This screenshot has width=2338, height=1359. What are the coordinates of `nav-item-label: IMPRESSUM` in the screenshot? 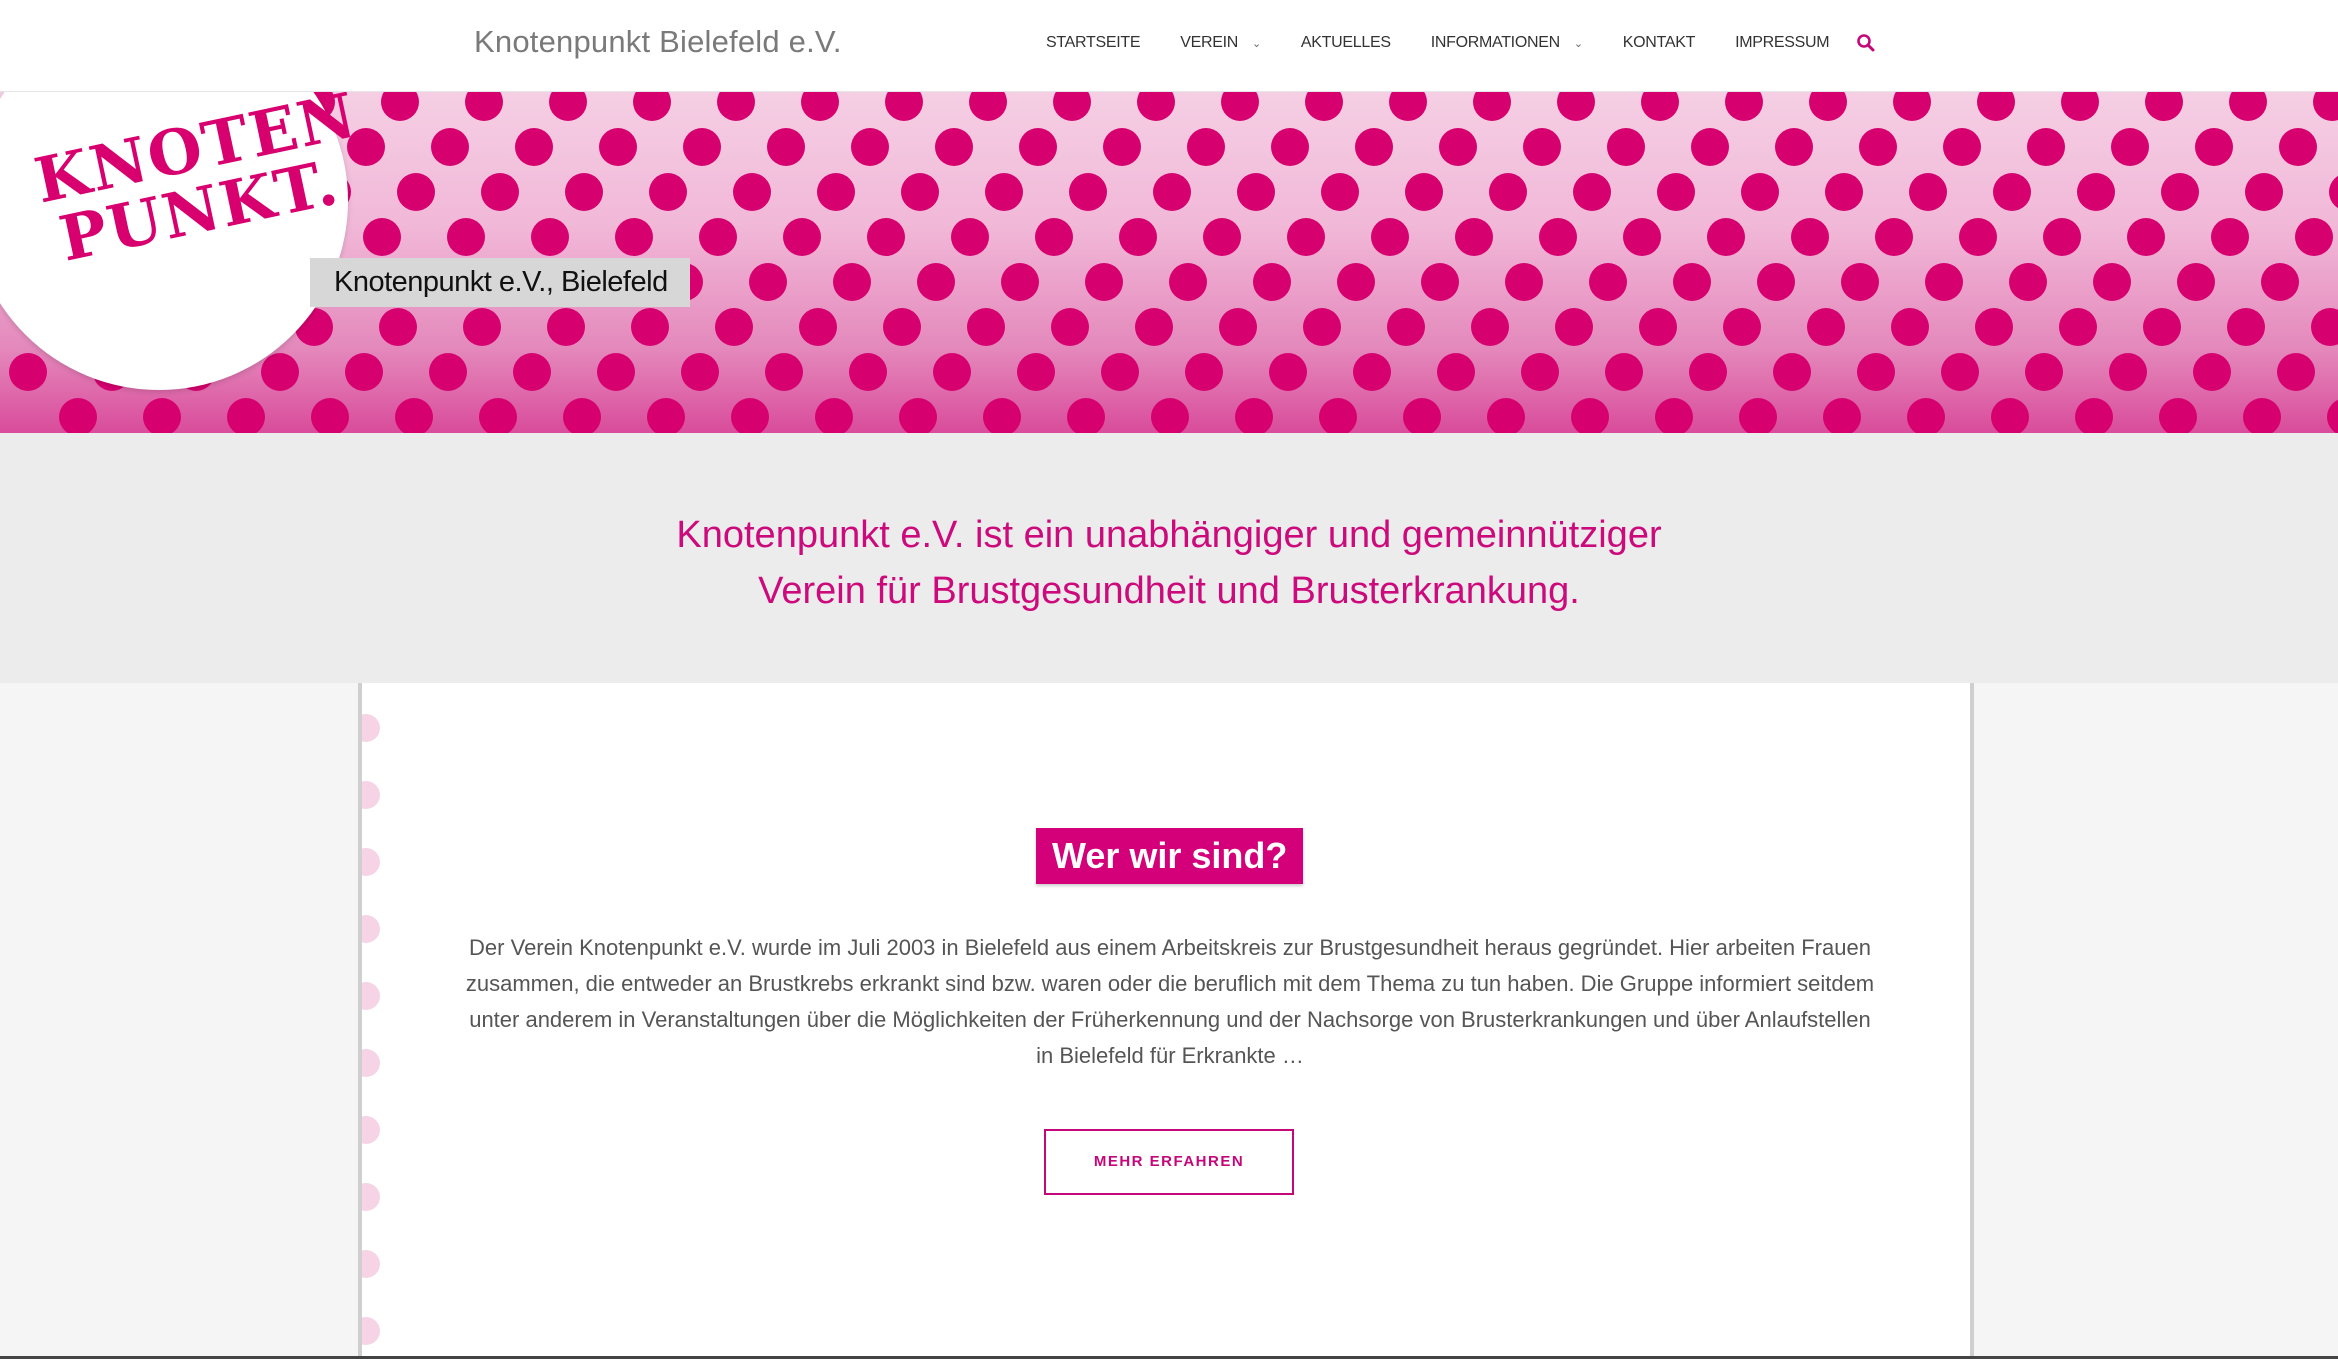 It's located at (1782, 42).